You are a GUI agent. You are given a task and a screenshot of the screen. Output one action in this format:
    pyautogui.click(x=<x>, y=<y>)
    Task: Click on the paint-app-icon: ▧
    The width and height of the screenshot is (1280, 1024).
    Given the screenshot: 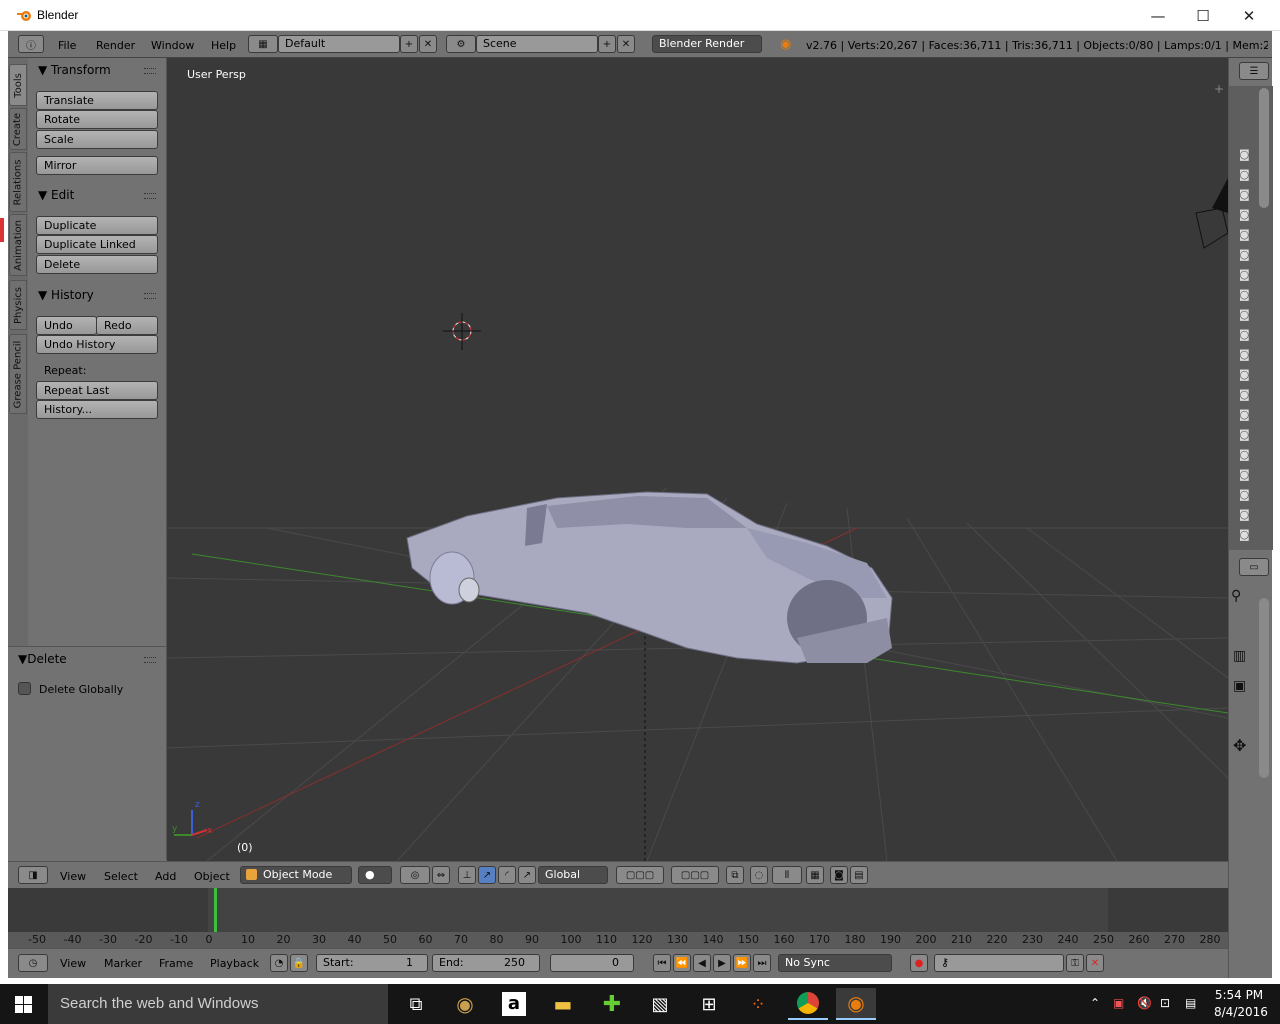 What is the action you would take?
    pyautogui.click(x=660, y=1004)
    